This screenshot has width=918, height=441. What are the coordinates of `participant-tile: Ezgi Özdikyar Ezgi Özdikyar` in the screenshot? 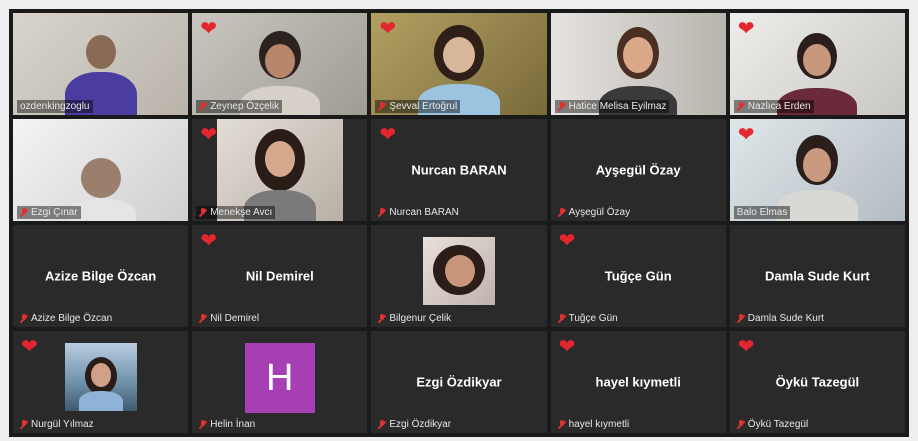 It's located at (459, 382).